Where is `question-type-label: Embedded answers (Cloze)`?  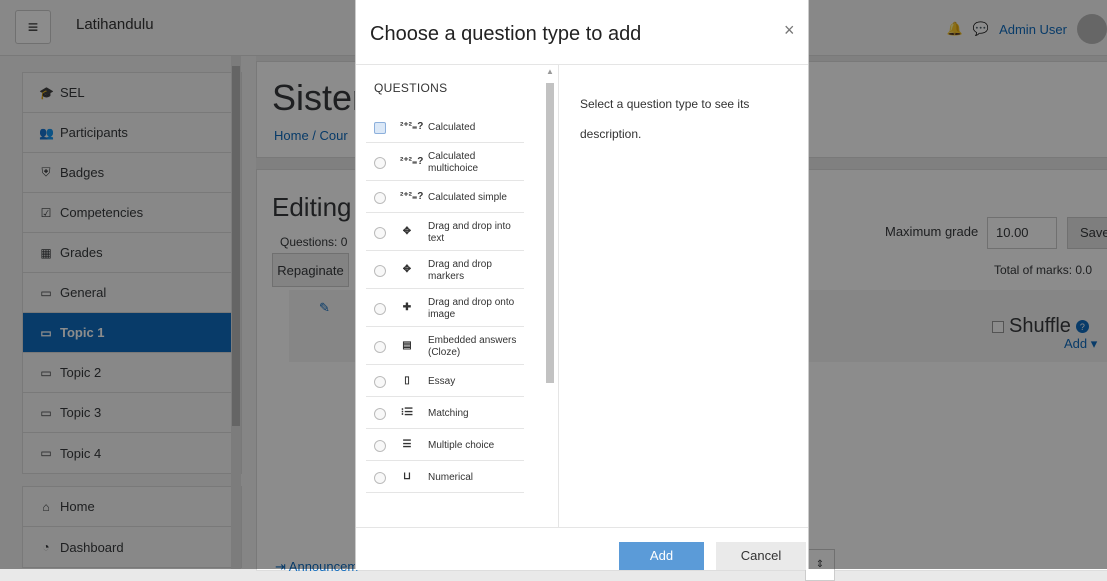
question-type-label: Embedded answers (Cloze) is located at coordinates (472, 346).